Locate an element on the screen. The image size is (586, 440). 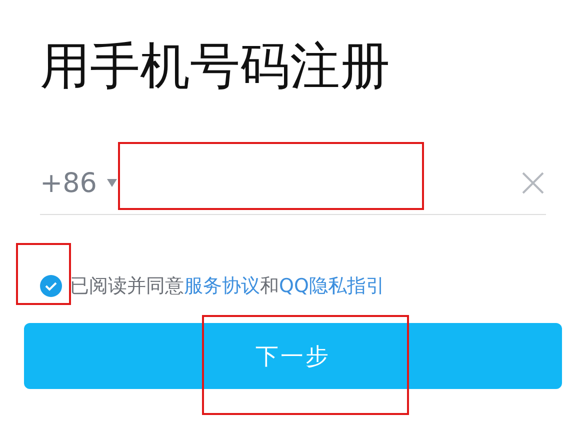
caret-icon is located at coordinates (111, 183).